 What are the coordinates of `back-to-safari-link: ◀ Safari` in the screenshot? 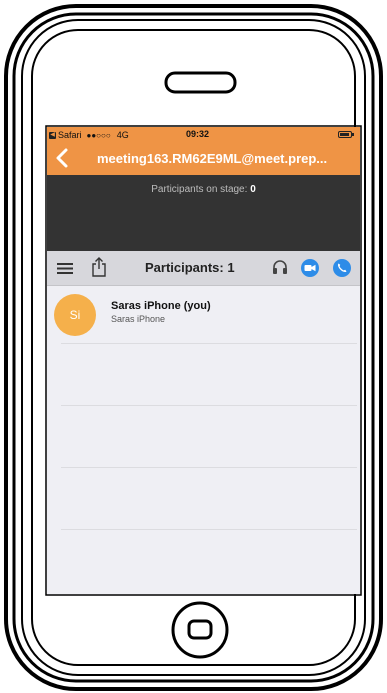 It's located at (65, 135).